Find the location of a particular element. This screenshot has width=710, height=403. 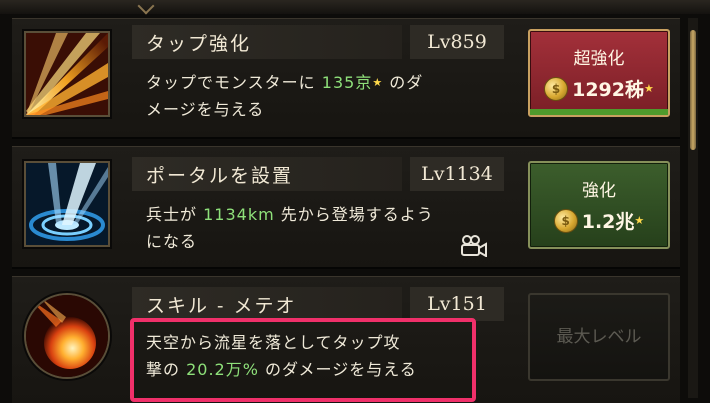

max-level-button: 最大レベル is located at coordinates (599, 337).